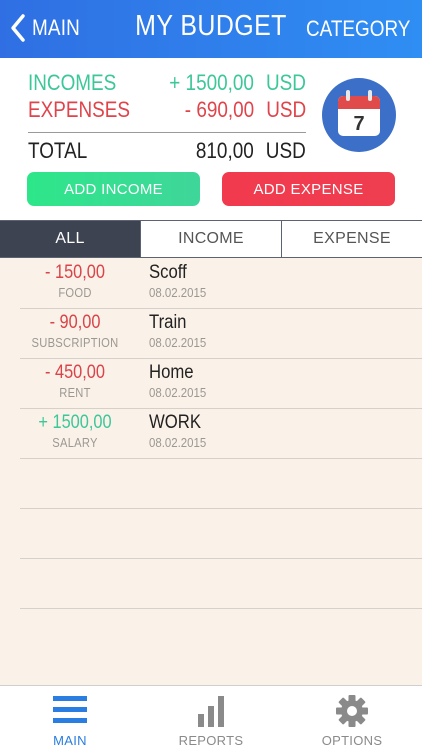 The height and width of the screenshot is (750, 422). Describe the element at coordinates (171, 372) in the screenshot. I see `entry-name: Home` at that location.